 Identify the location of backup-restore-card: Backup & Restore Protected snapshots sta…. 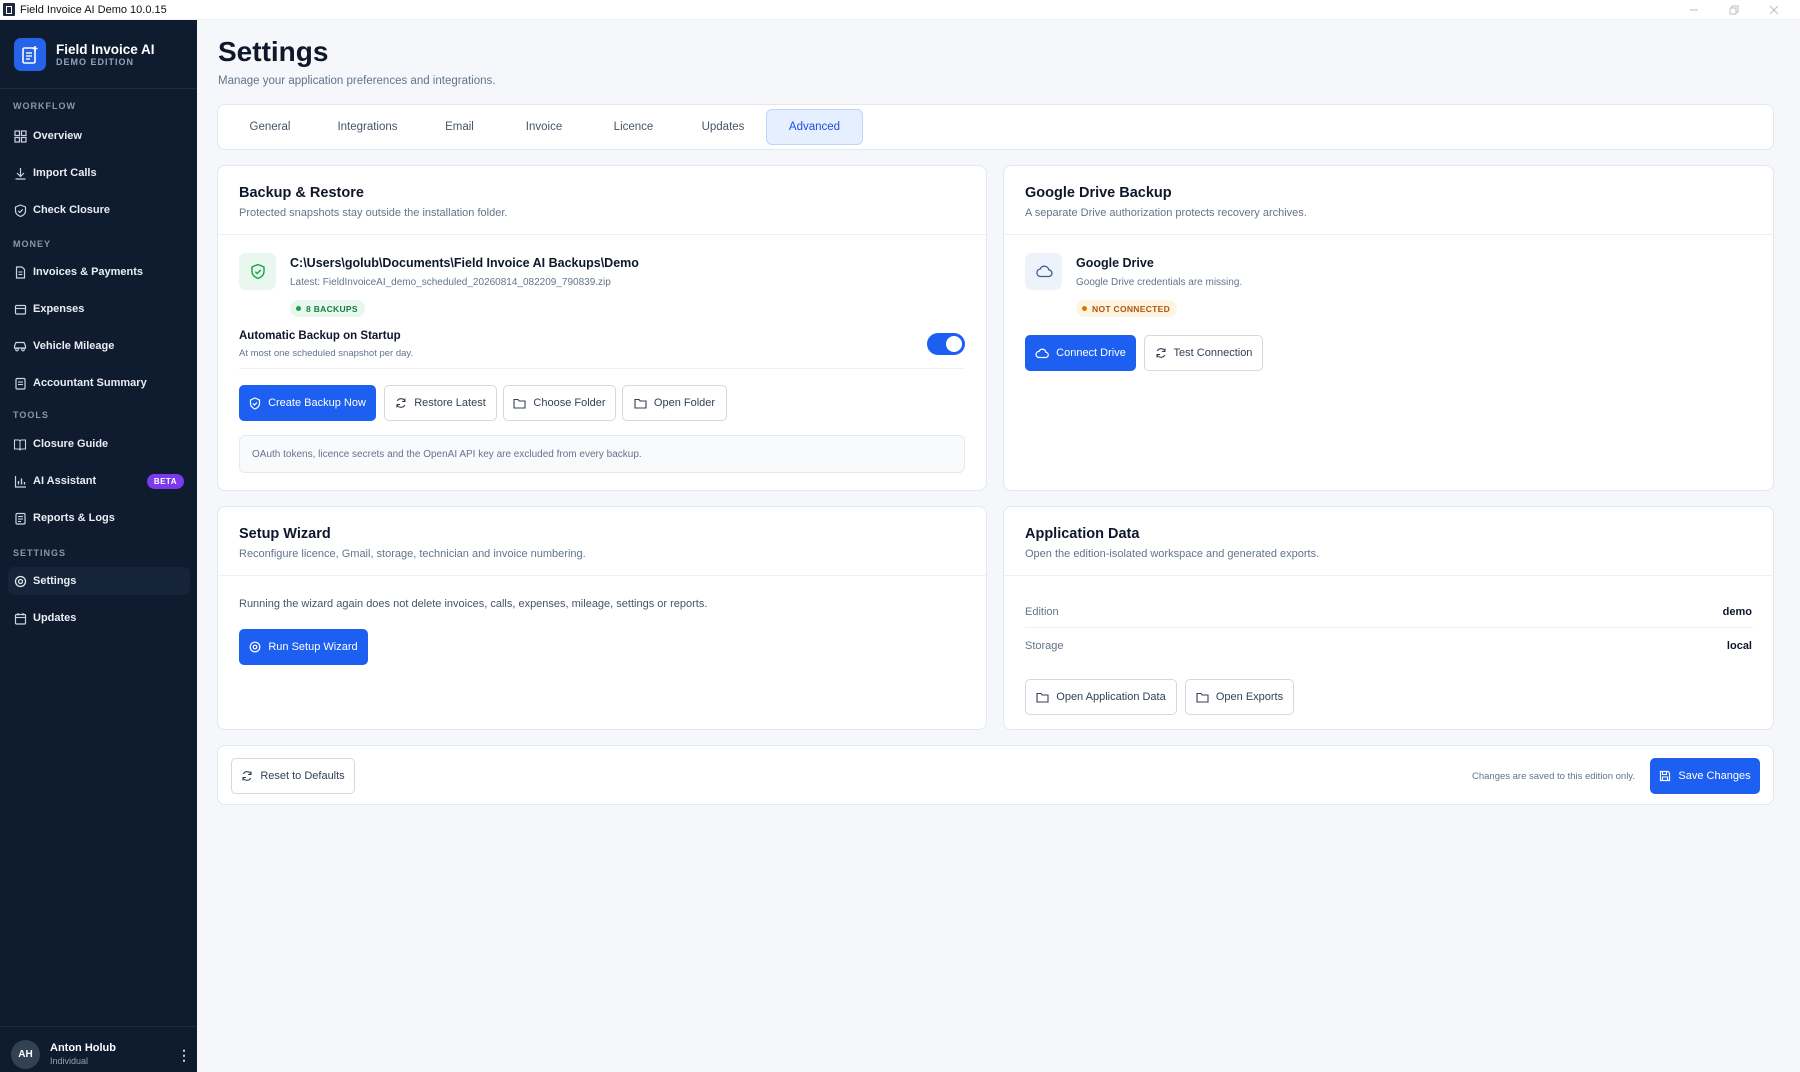
(602, 328).